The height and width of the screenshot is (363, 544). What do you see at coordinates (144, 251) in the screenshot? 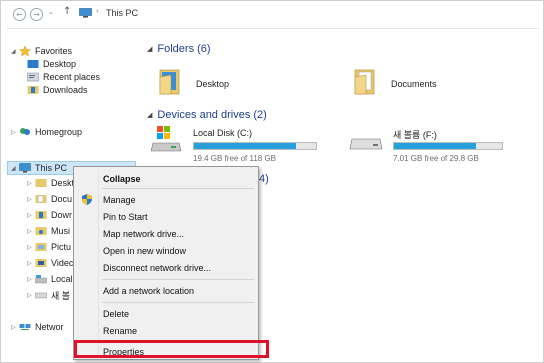
I see `menu-item-open-new-window: Open in new window` at bounding box center [144, 251].